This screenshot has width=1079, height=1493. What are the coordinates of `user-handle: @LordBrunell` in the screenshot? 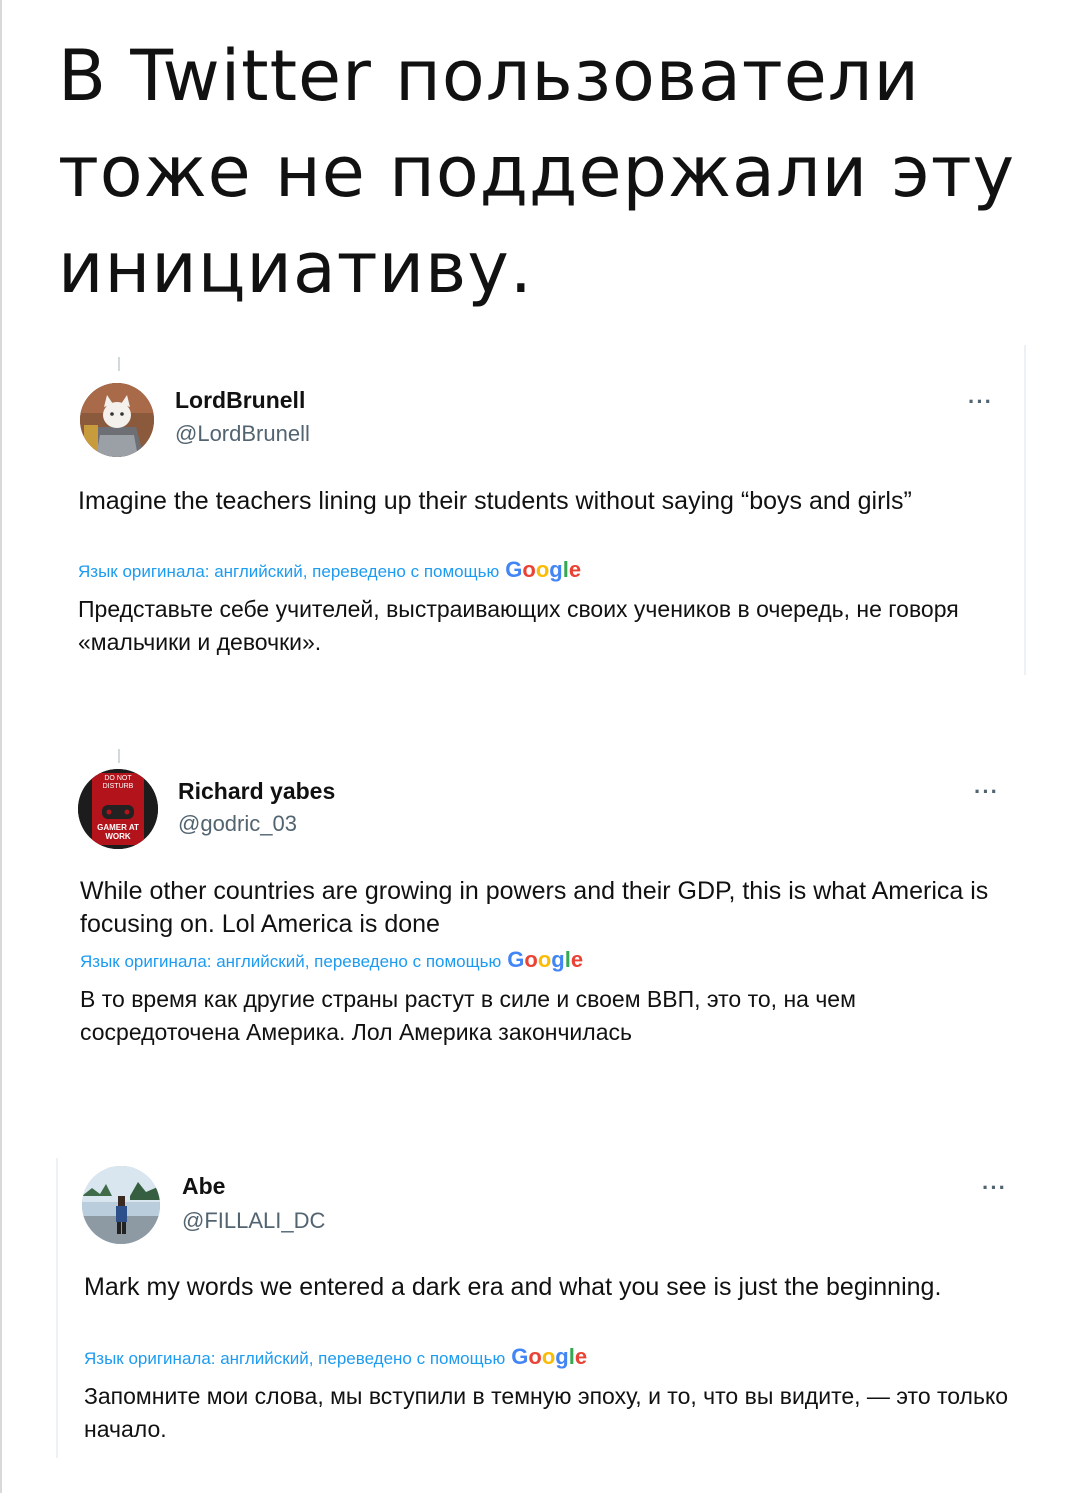 It's located at (242, 434).